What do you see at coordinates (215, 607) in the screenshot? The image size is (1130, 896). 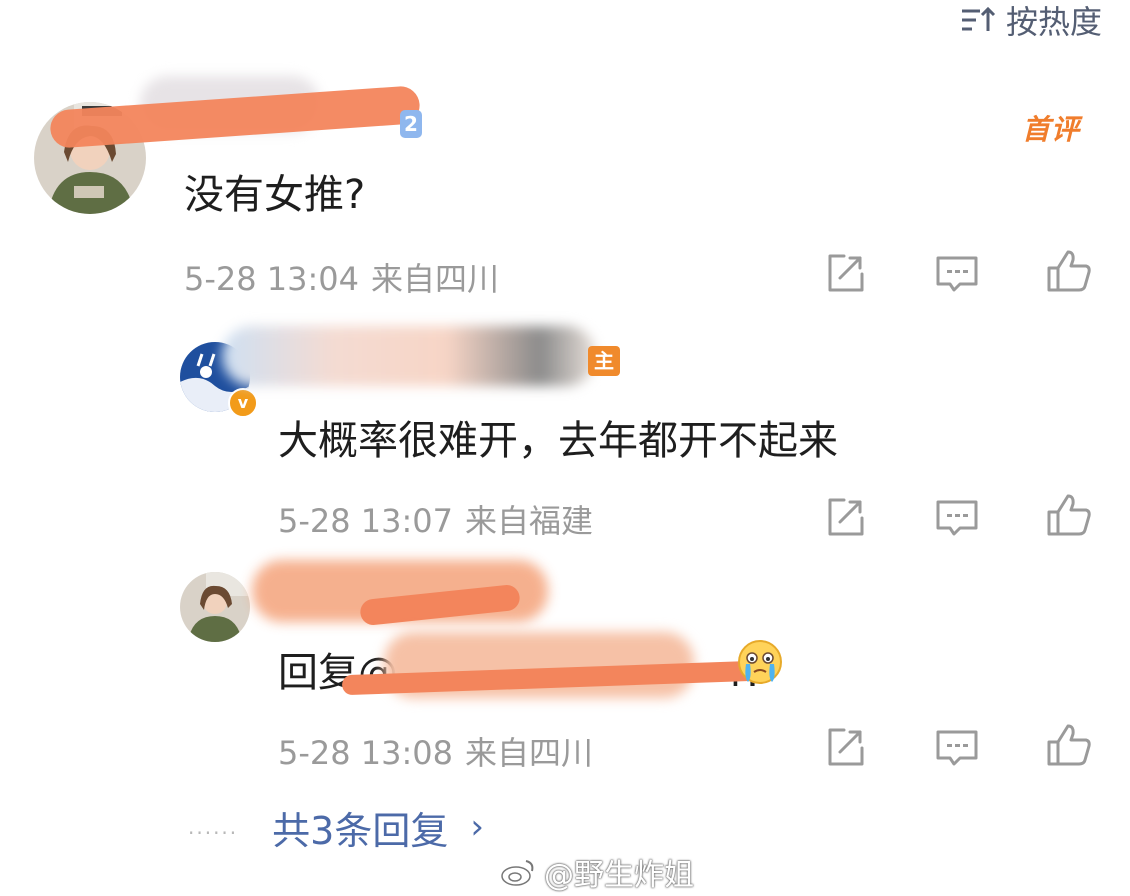 I see `avatar` at bounding box center [215, 607].